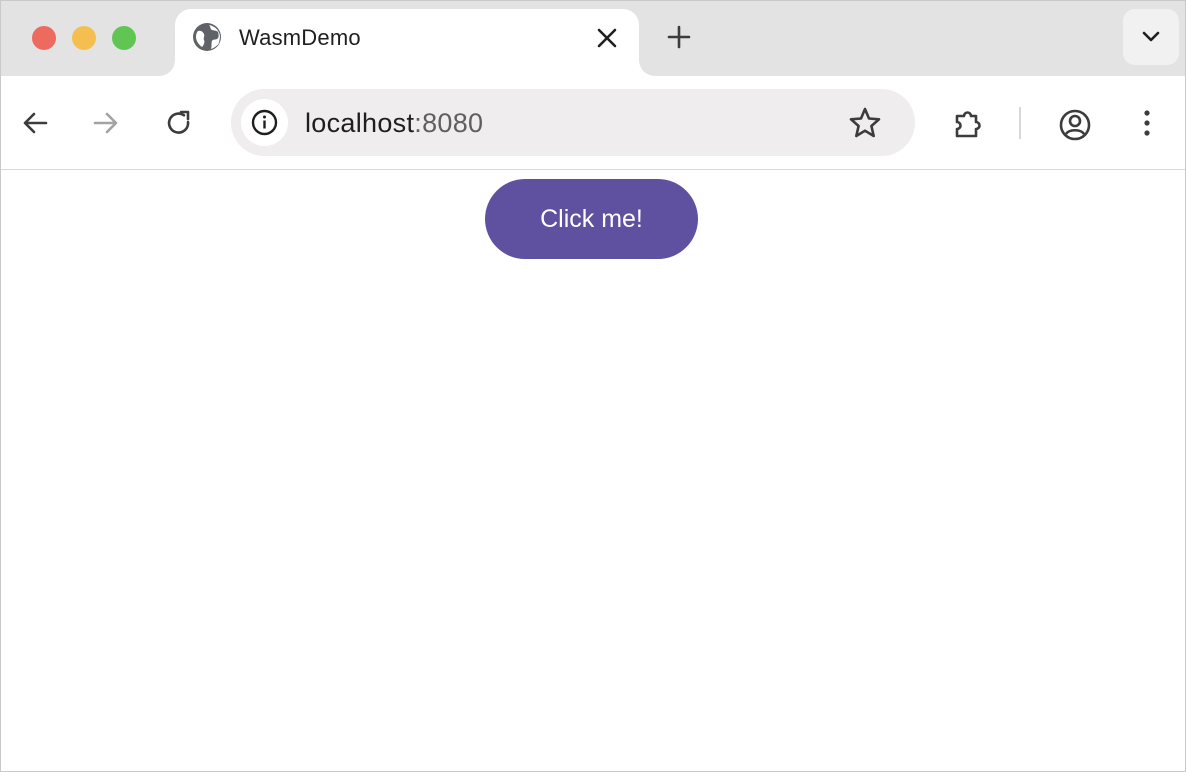 This screenshot has height=772, width=1186. Describe the element at coordinates (124, 38) in the screenshot. I see `window-maximize-button` at that location.